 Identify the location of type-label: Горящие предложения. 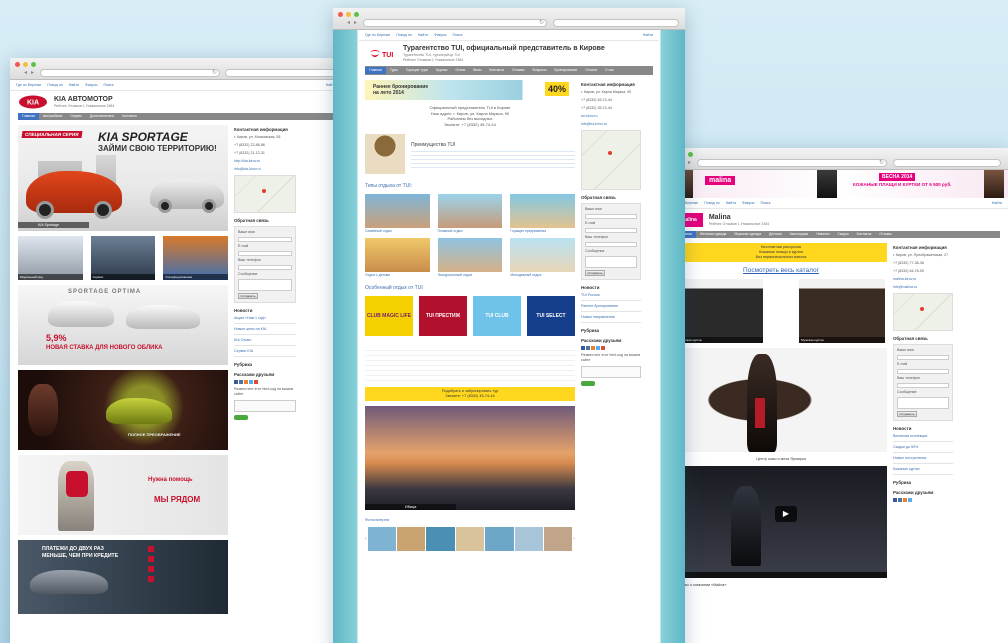
(542, 231).